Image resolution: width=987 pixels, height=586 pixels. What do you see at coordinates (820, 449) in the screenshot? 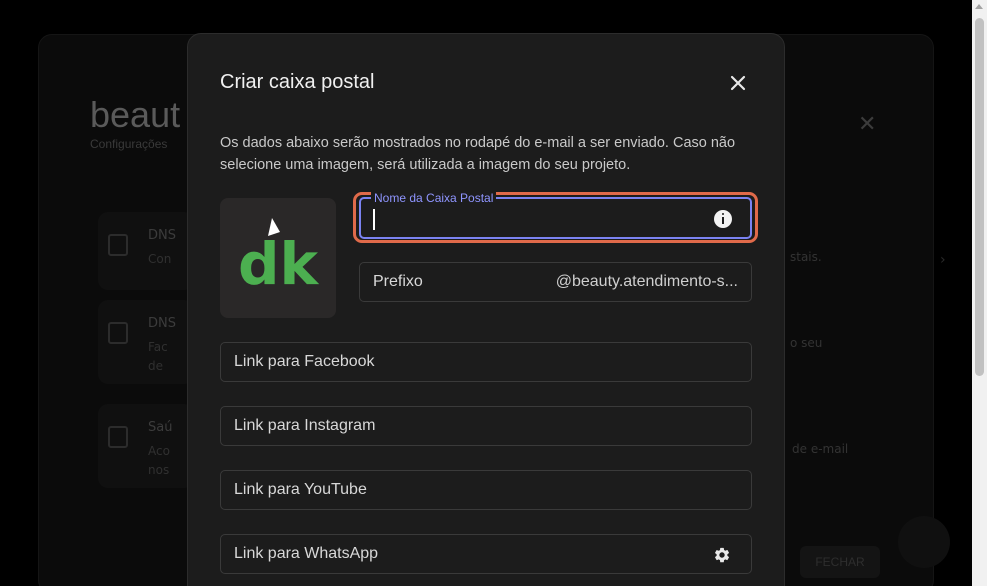
I see `background-text: de e-mail` at bounding box center [820, 449].